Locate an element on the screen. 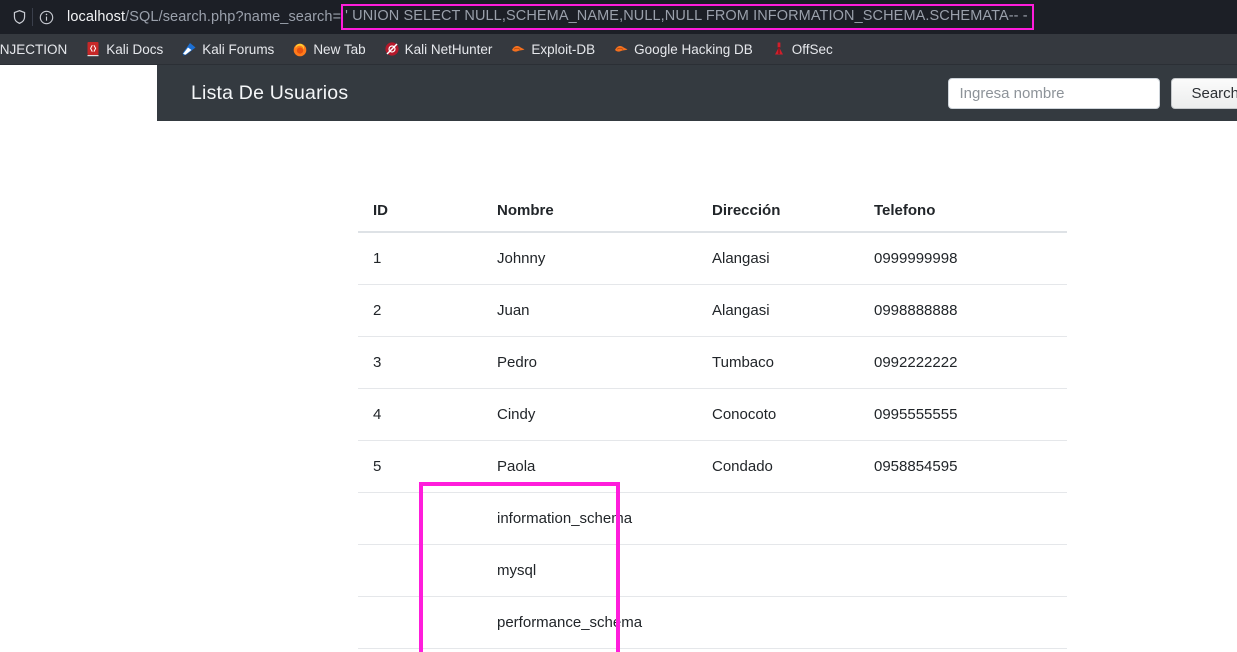 This screenshot has width=1237, height=652. bookmark-label: Kali Forums is located at coordinates (238, 49).